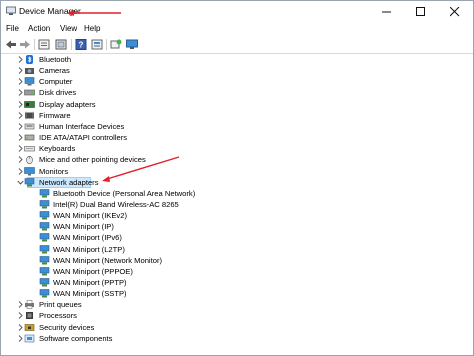 This screenshot has width=474, height=356. Describe the element at coordinates (455, 11) in the screenshot. I see `close-button` at that location.